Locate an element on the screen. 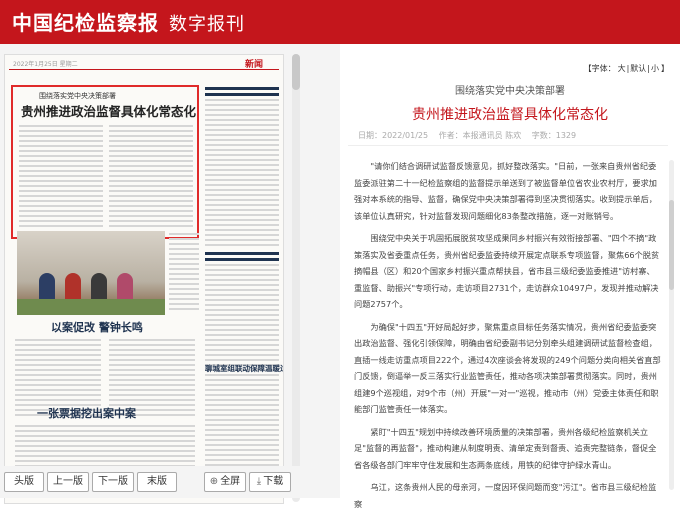 Image resolution: width=680 pixels, height=518 pixels. article-author: 作者：本报通讯员 陈欢 is located at coordinates (480, 135).